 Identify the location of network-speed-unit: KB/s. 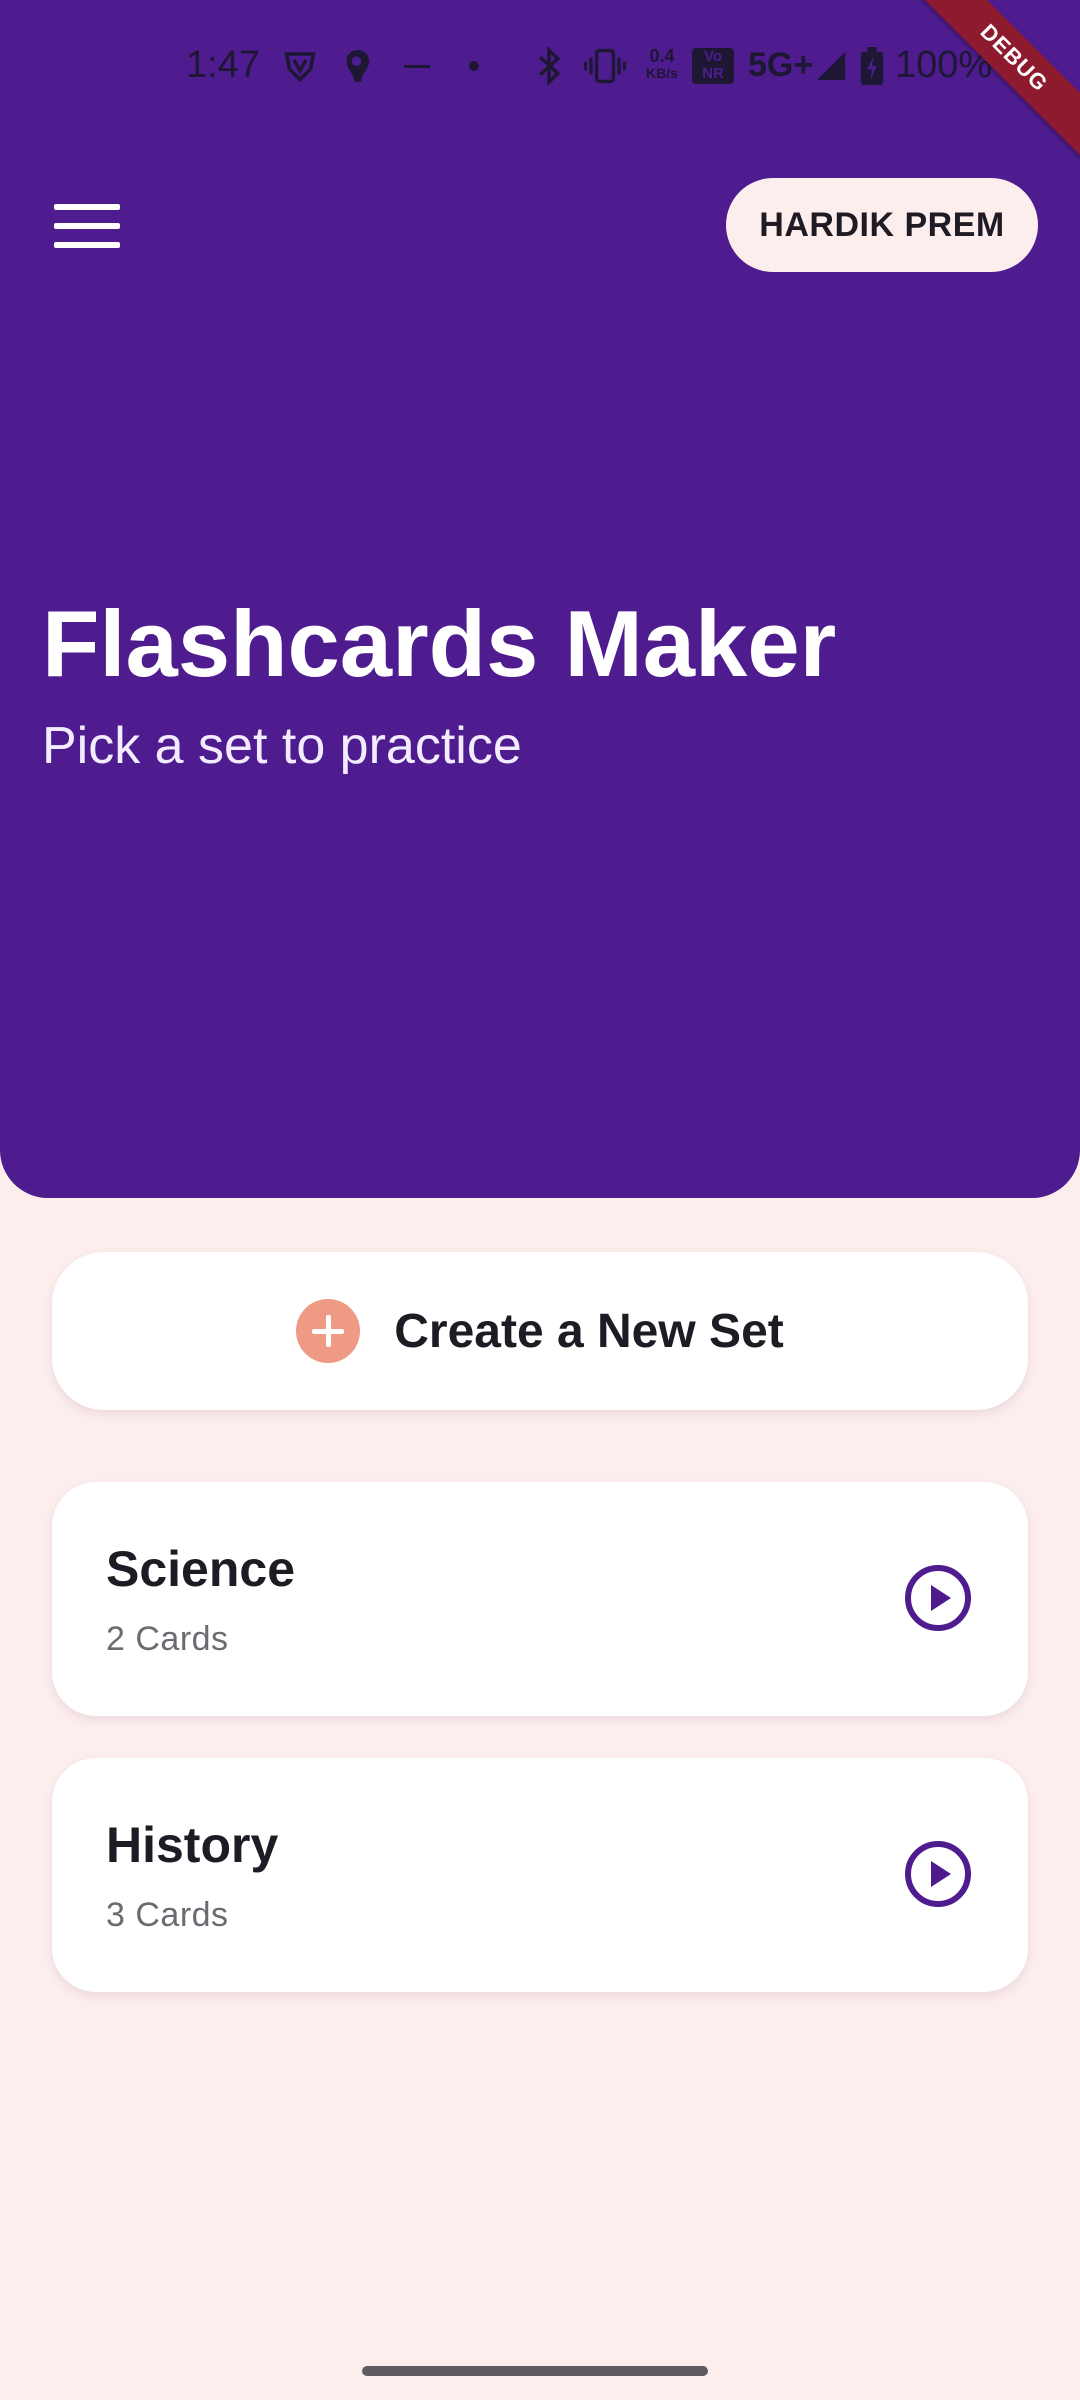
(662, 73).